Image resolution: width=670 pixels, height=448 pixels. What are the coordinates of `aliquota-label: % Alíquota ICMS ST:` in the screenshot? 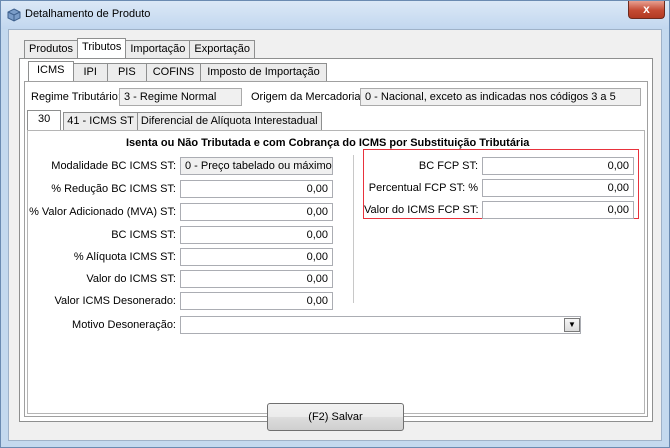 It's located at (124, 257).